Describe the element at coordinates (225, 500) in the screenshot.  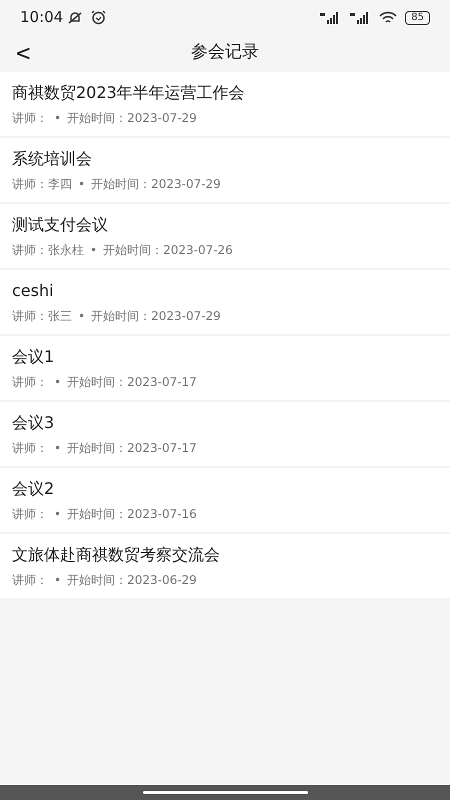
I see `meeting-item: 会议2 讲师： • 开始时间：2023-07-16` at that location.